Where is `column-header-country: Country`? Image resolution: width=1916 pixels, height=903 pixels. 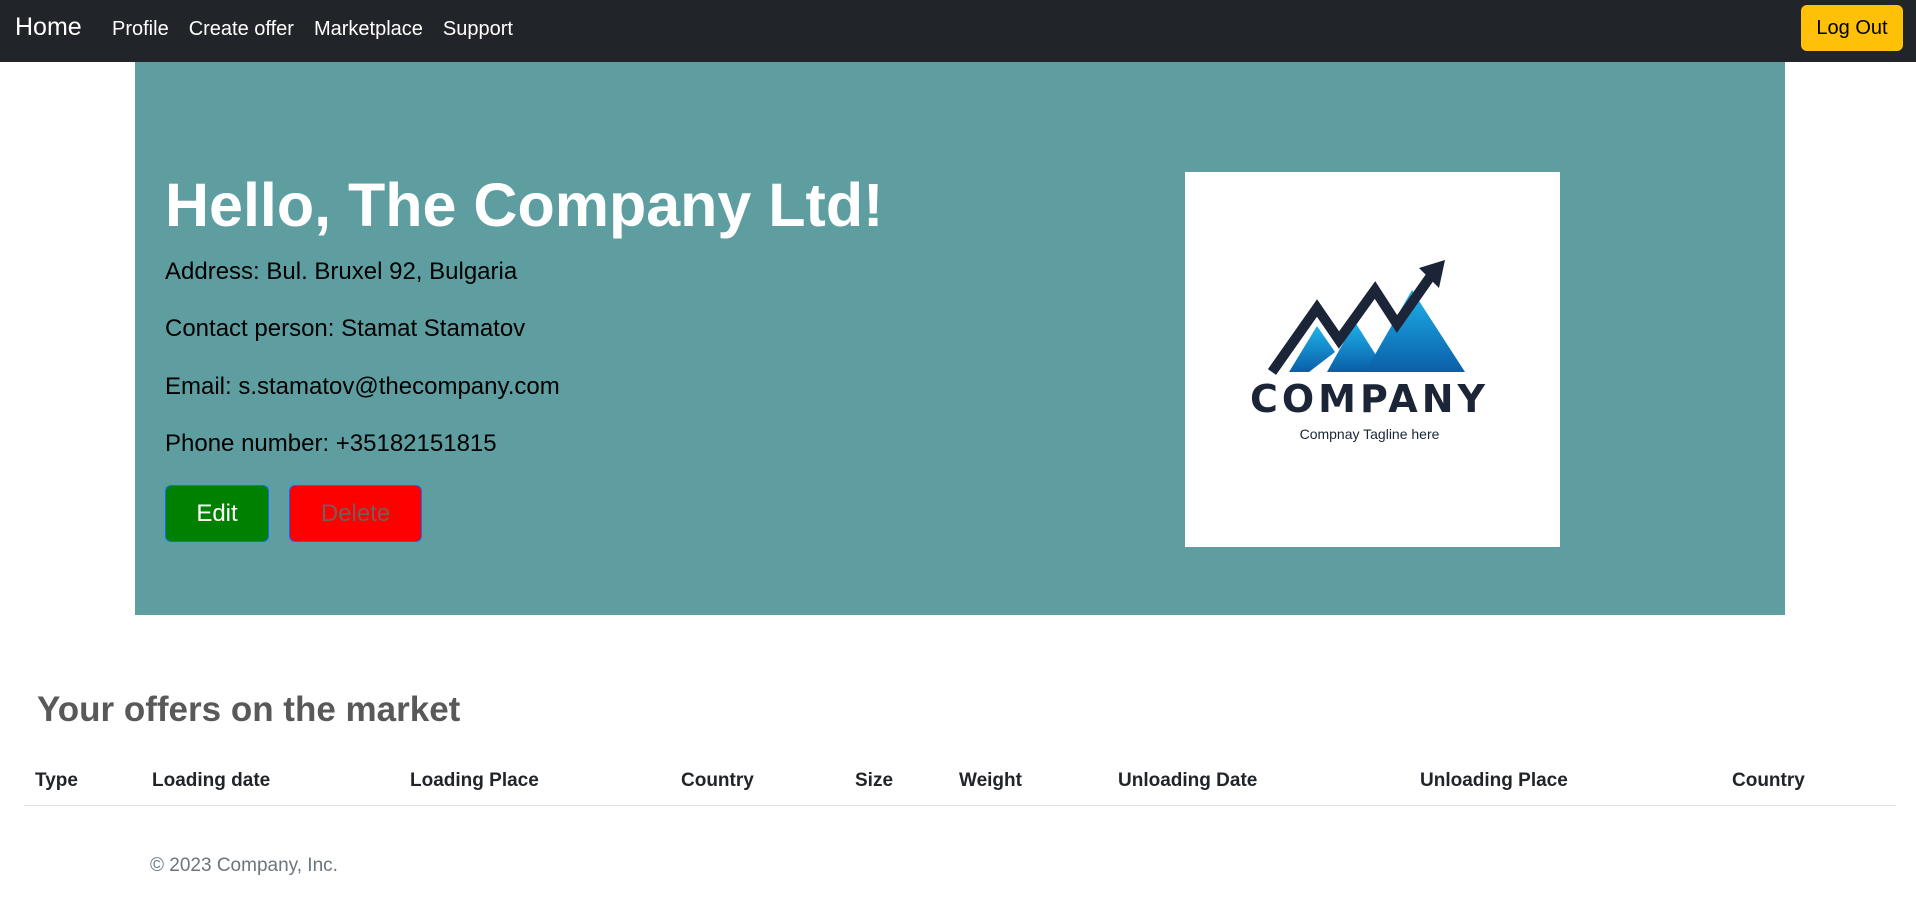
column-header-country: Country is located at coordinates (717, 780).